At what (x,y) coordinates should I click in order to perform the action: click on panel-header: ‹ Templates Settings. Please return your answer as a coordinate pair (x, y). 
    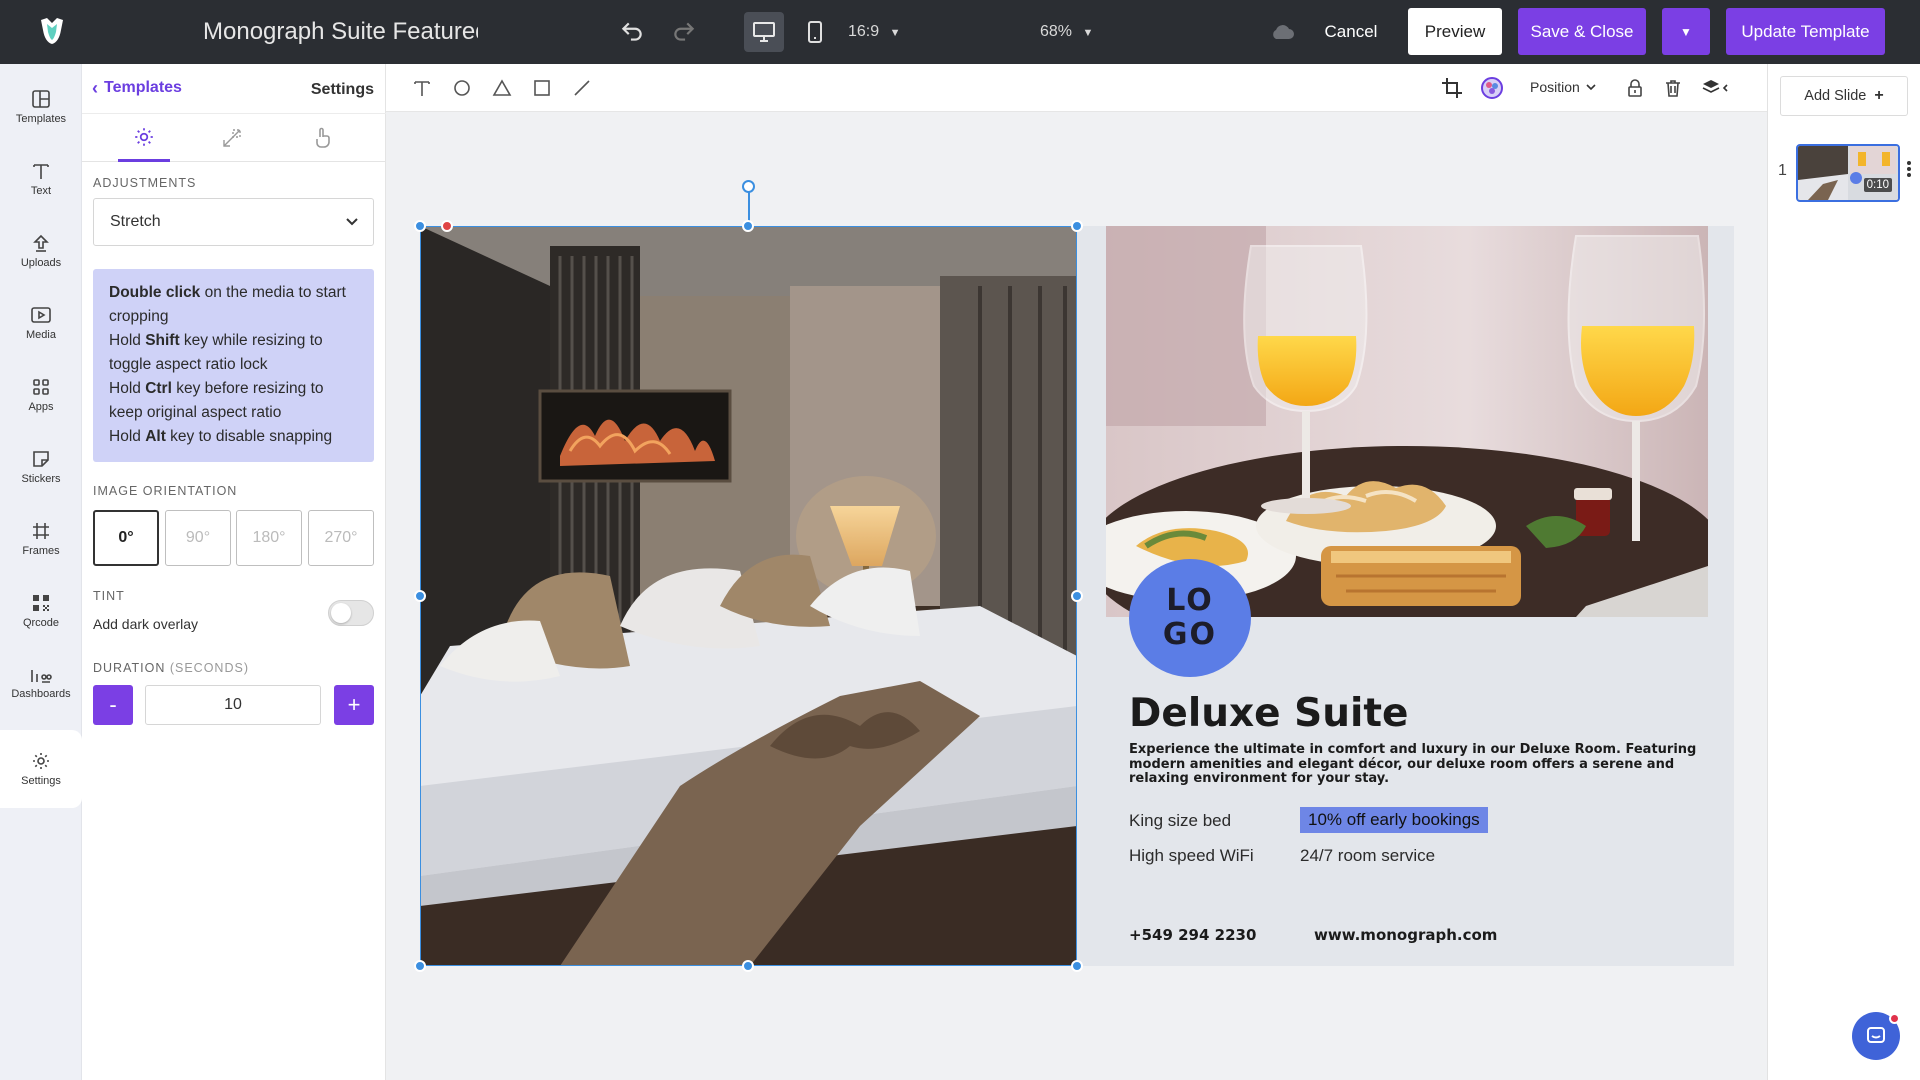
    Looking at the image, I should click on (234, 89).